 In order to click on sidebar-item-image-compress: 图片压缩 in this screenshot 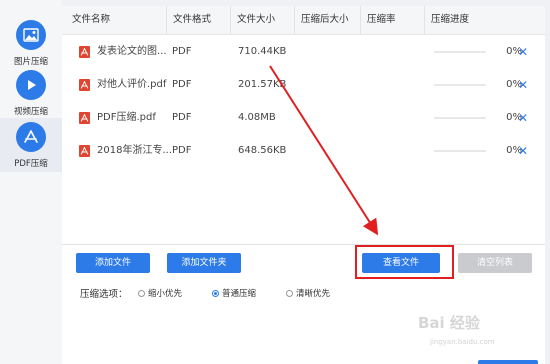, I will do `click(31, 43)`.